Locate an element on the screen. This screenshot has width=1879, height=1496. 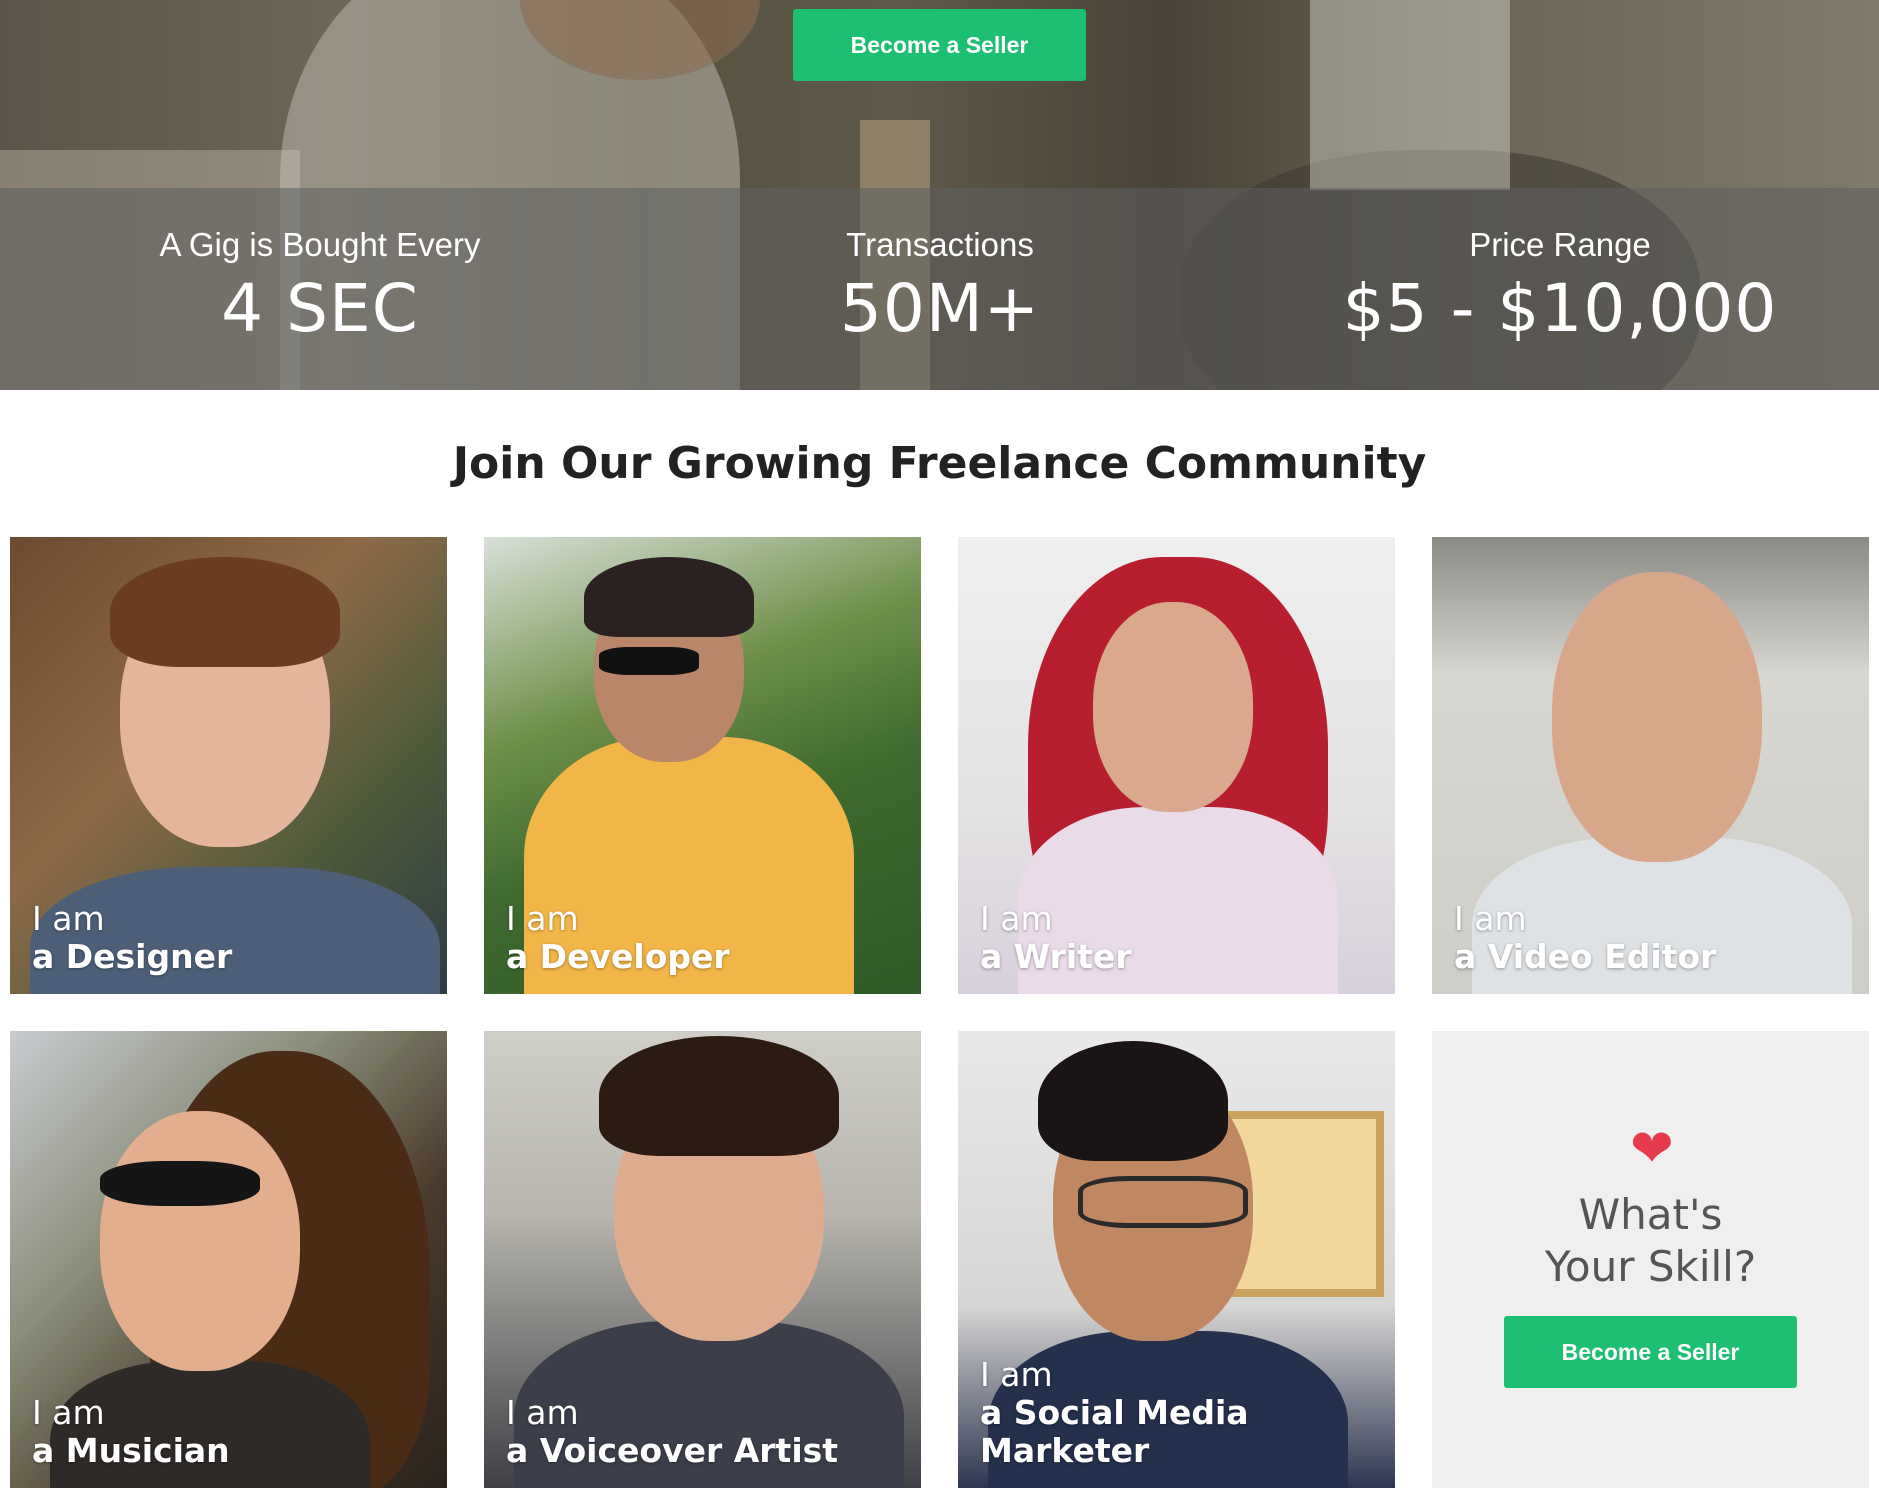
caption-line2: a Writer is located at coordinates (1056, 956).